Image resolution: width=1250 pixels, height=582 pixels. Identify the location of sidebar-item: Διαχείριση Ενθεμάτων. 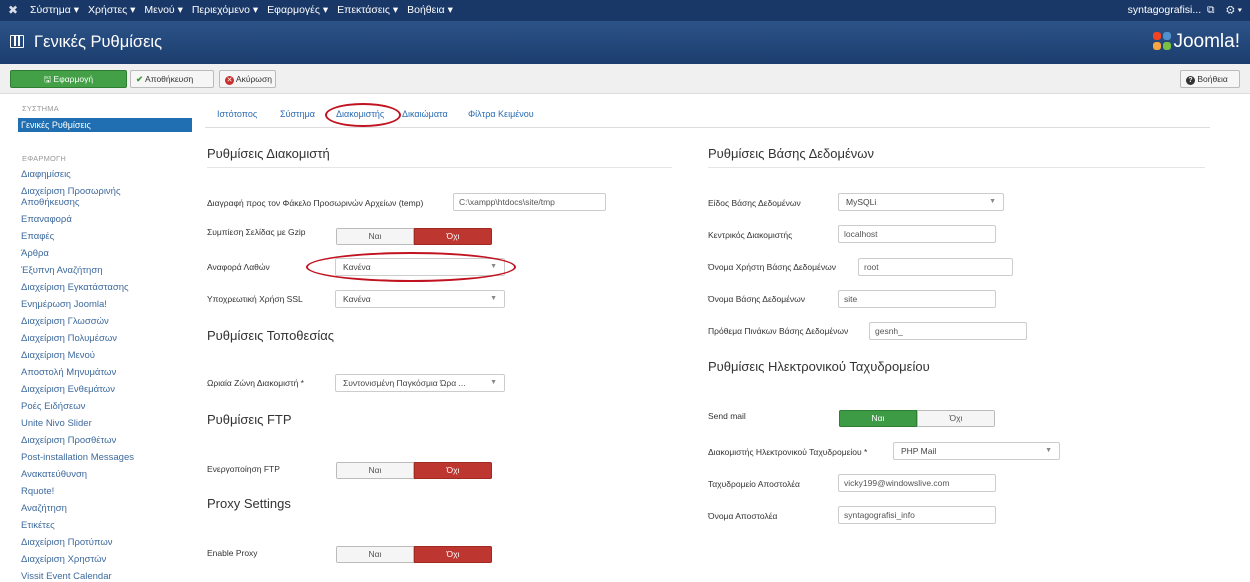
(68, 389).